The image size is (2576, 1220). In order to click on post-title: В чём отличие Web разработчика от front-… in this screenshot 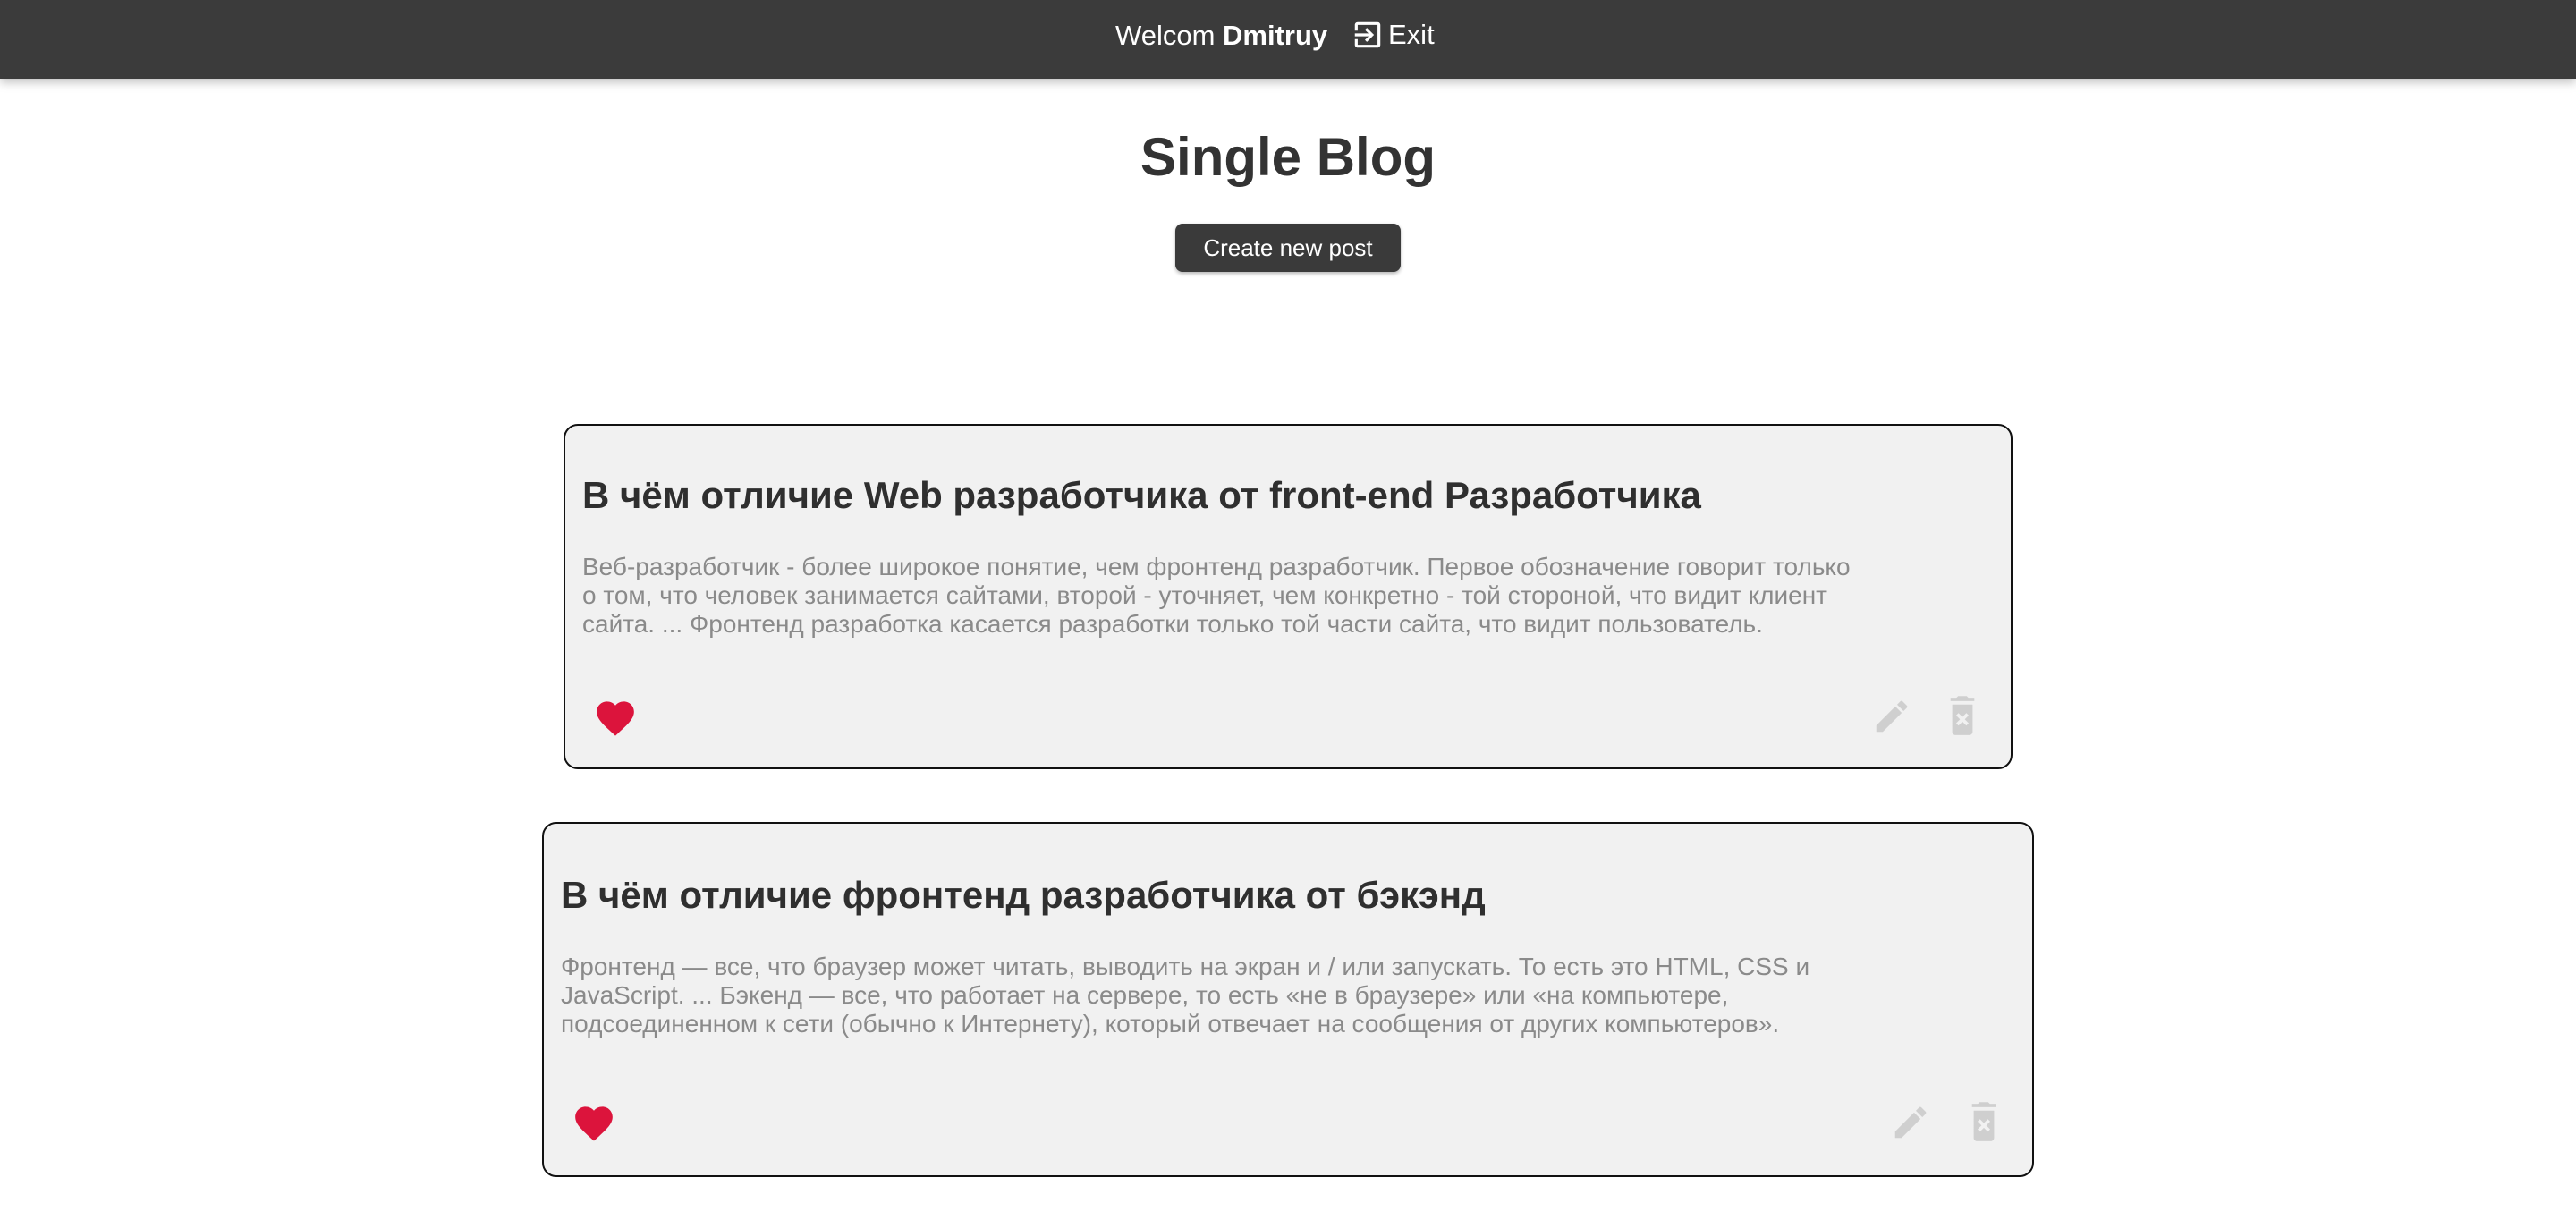, I will do `click(1141, 495)`.